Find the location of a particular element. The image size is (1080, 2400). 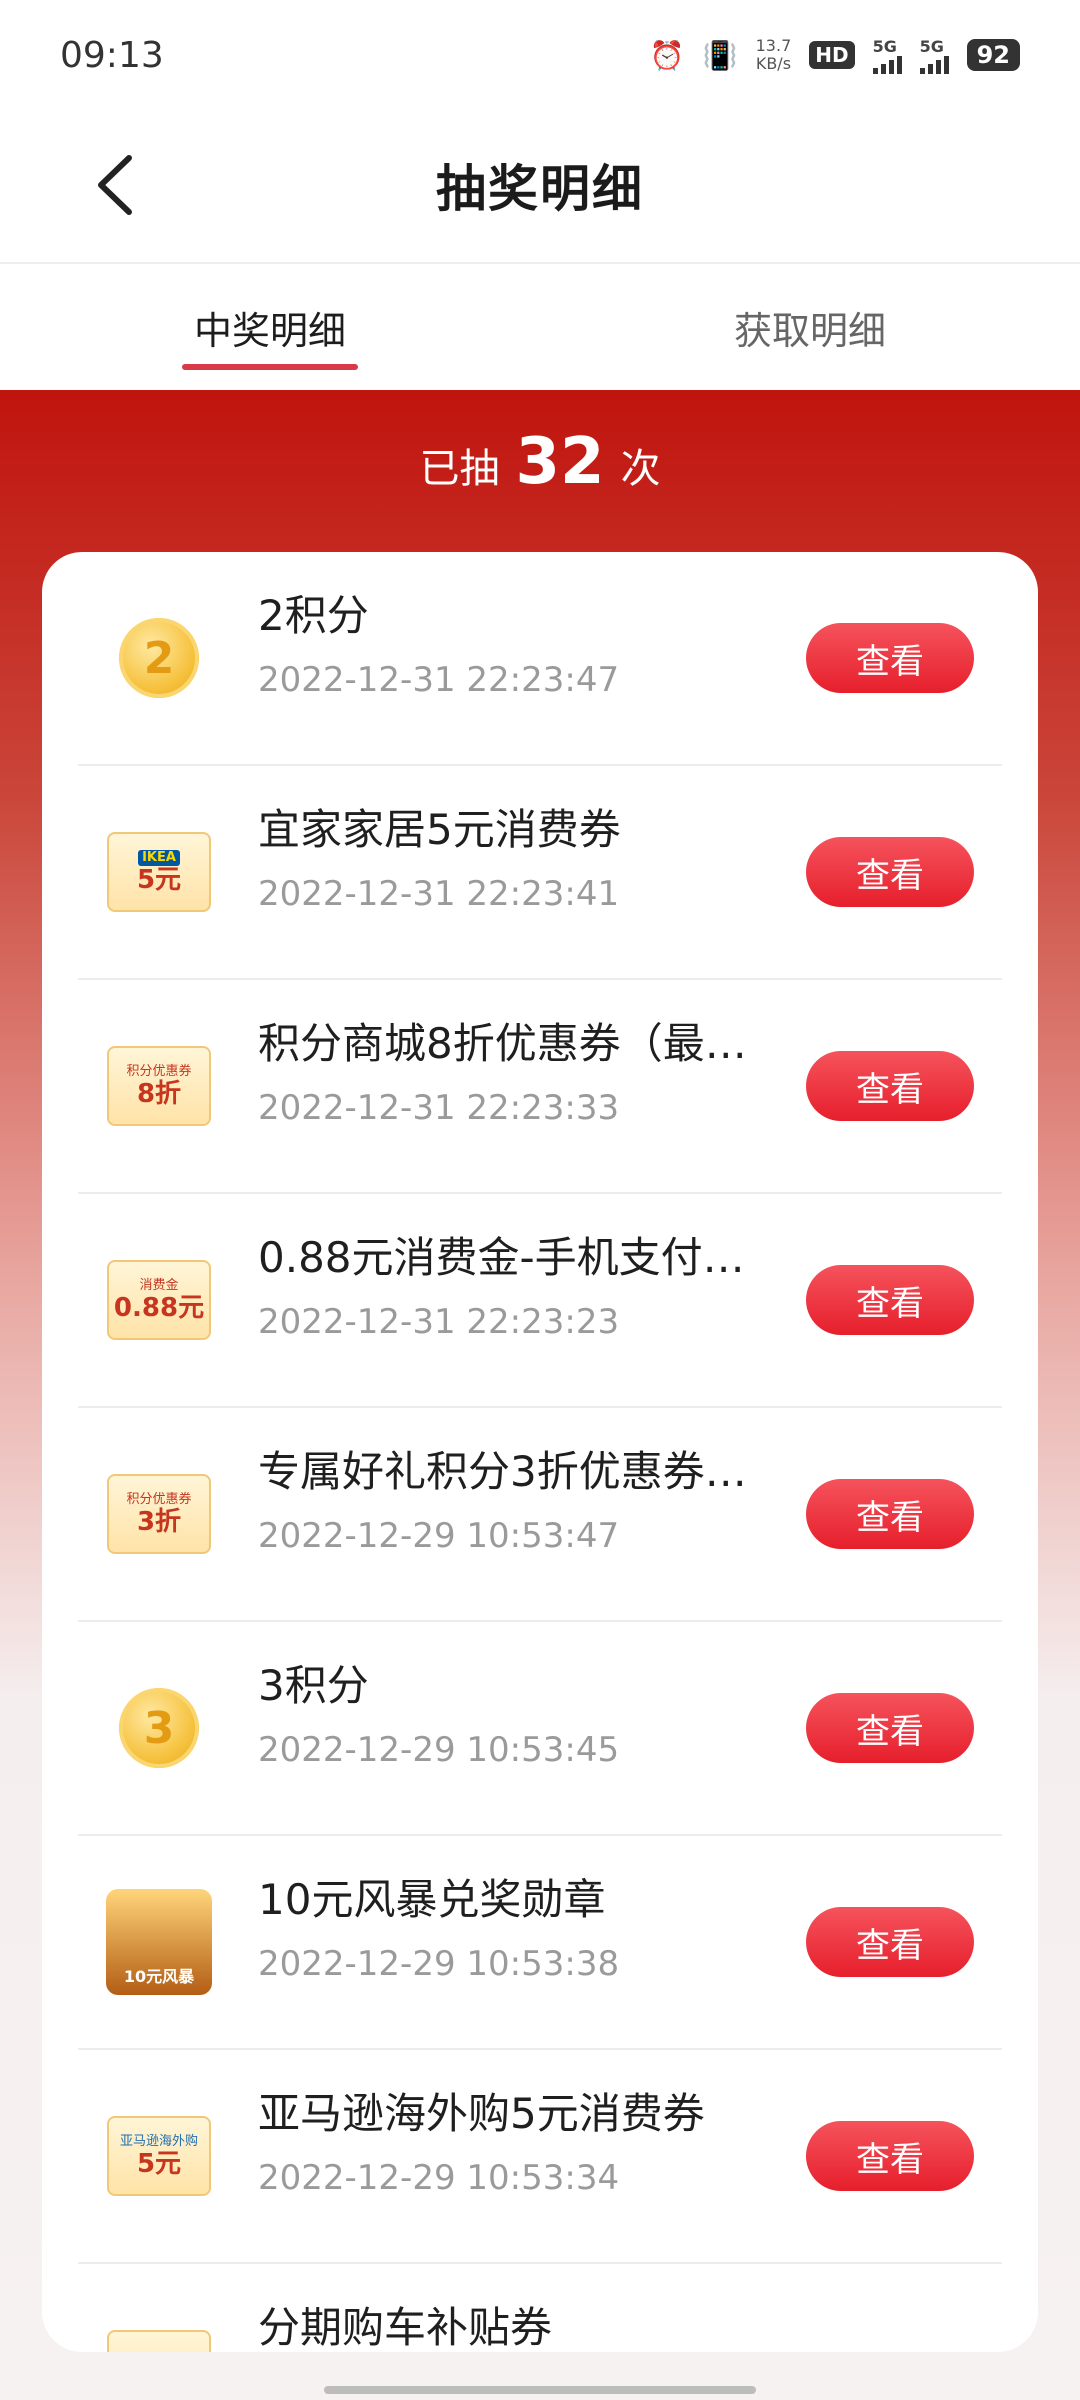

signal-sim1: 5G is located at coordinates (887, 55).